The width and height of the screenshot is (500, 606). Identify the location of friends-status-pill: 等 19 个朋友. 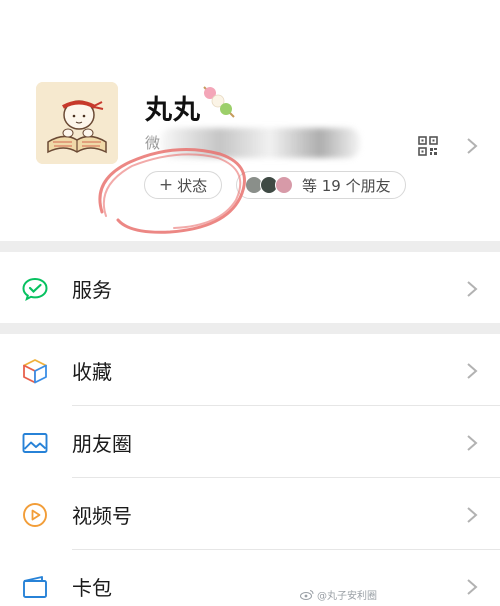
(321, 185).